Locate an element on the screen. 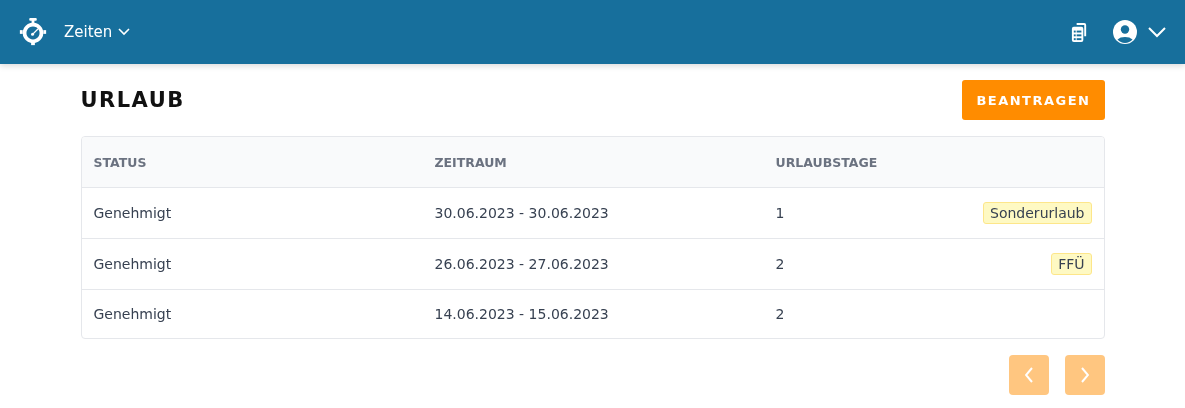  times-menu: Zeiten is located at coordinates (97, 32).